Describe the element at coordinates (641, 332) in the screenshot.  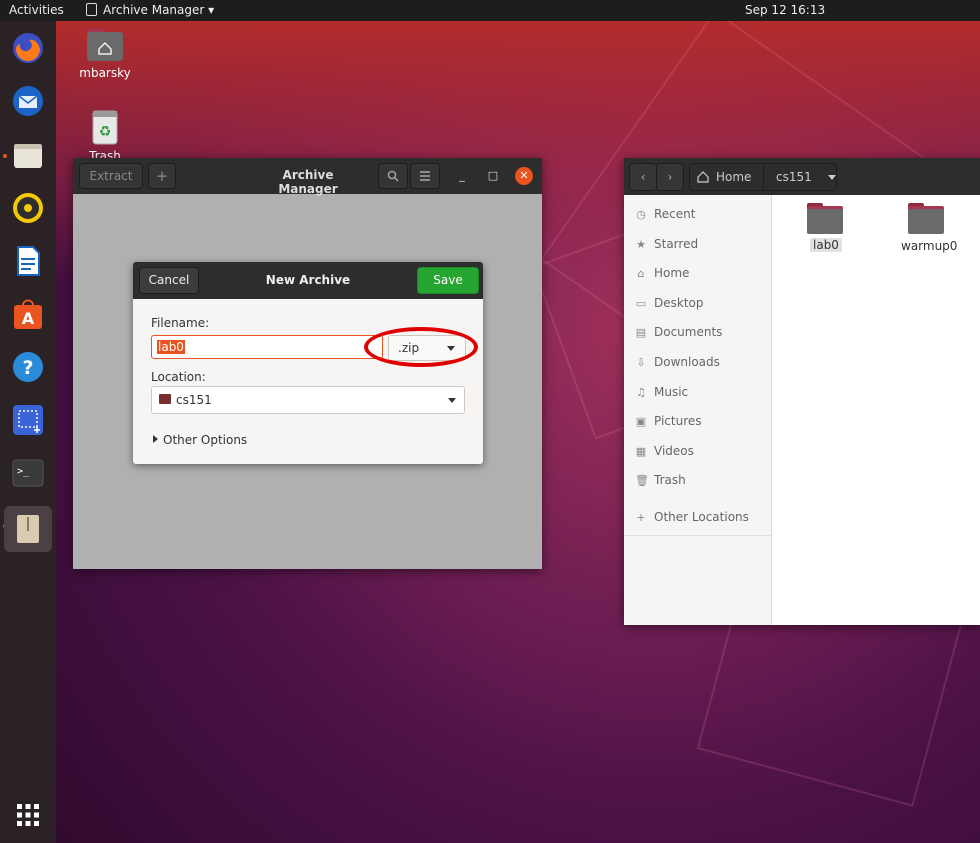
I see `document-icon: ▤` at that location.